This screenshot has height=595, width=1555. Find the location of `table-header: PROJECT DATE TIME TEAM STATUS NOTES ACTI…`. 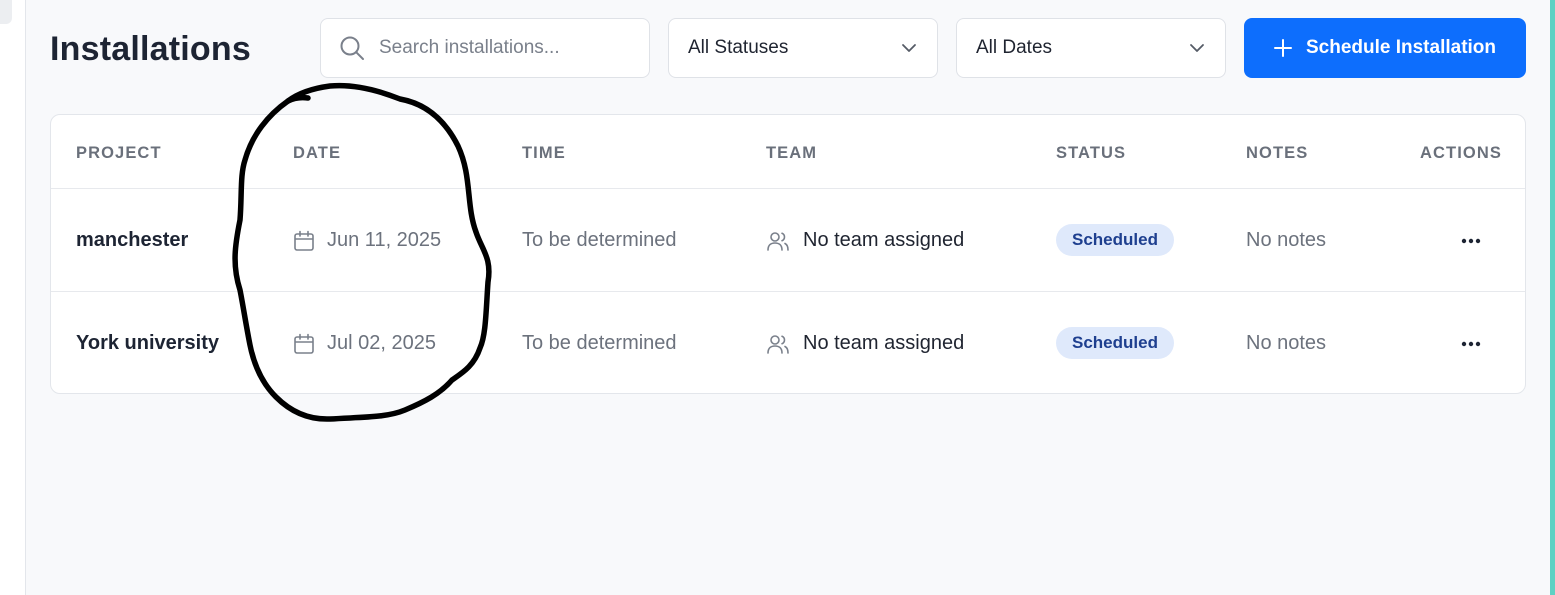

table-header: PROJECT DATE TIME TEAM STATUS NOTES ACTI… is located at coordinates (788, 152).